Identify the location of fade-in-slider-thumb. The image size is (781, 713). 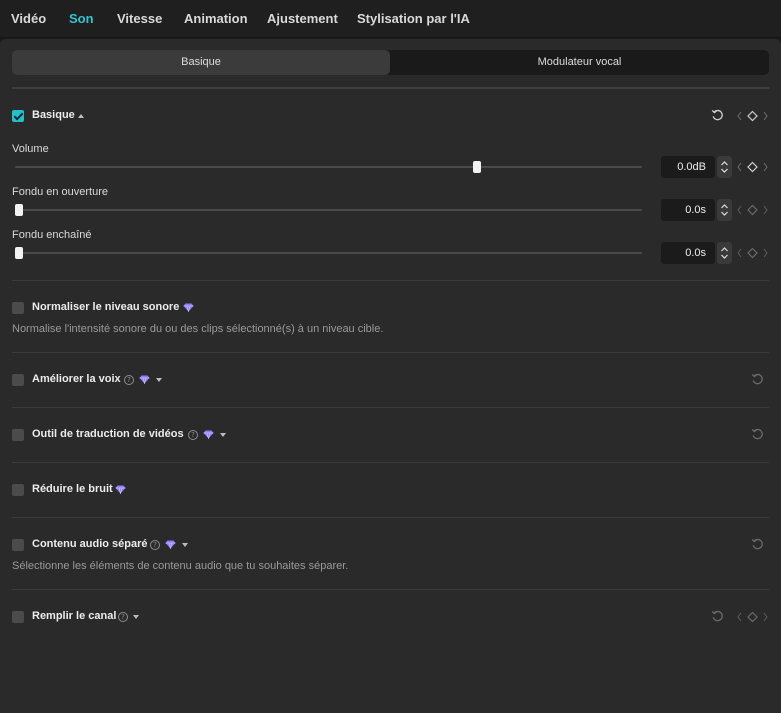
(19, 210).